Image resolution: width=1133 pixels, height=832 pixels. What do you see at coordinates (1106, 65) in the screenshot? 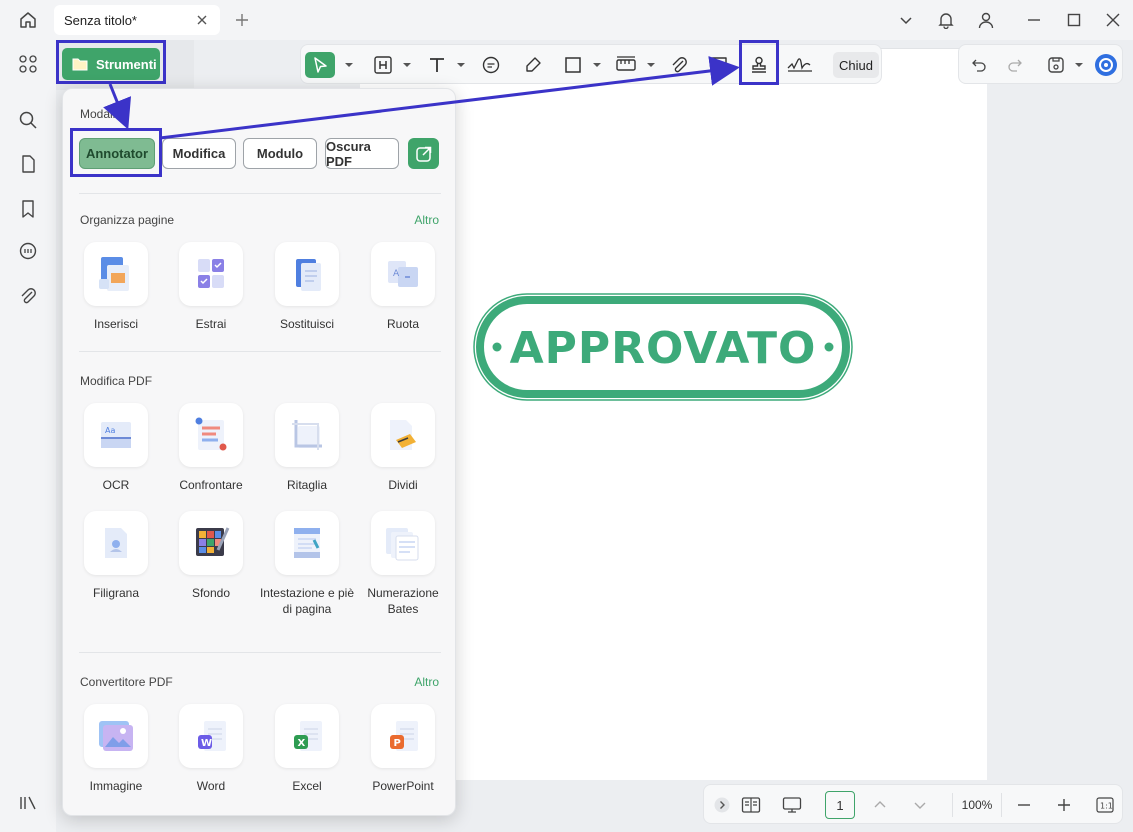
I see `ai-assistant-icon` at bounding box center [1106, 65].